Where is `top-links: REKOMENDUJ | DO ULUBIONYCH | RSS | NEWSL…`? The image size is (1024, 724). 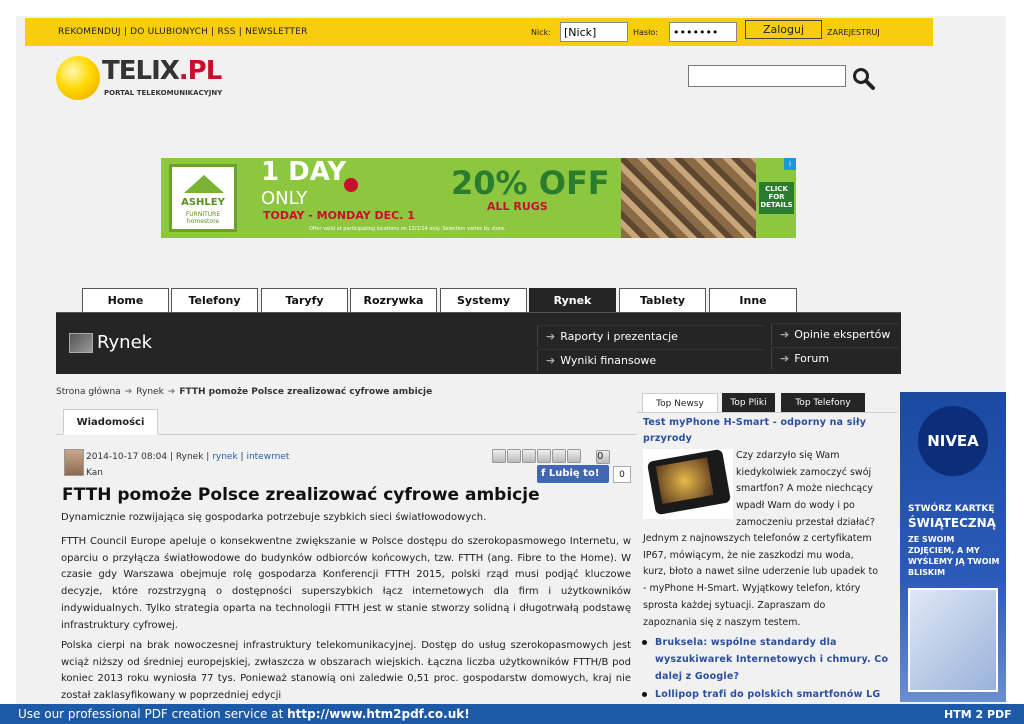
top-links: REKOMENDUJ | DO ULUBIONYCH | RSS | NEWSL… is located at coordinates (183, 32).